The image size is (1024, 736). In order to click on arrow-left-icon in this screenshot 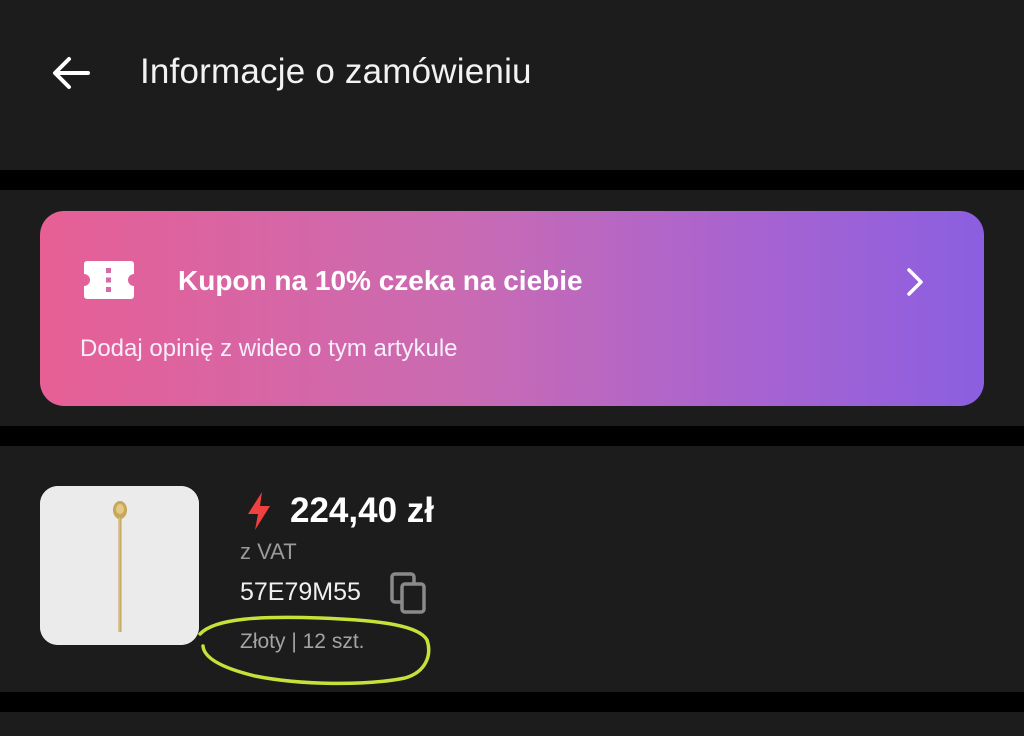, I will do `click(71, 73)`.